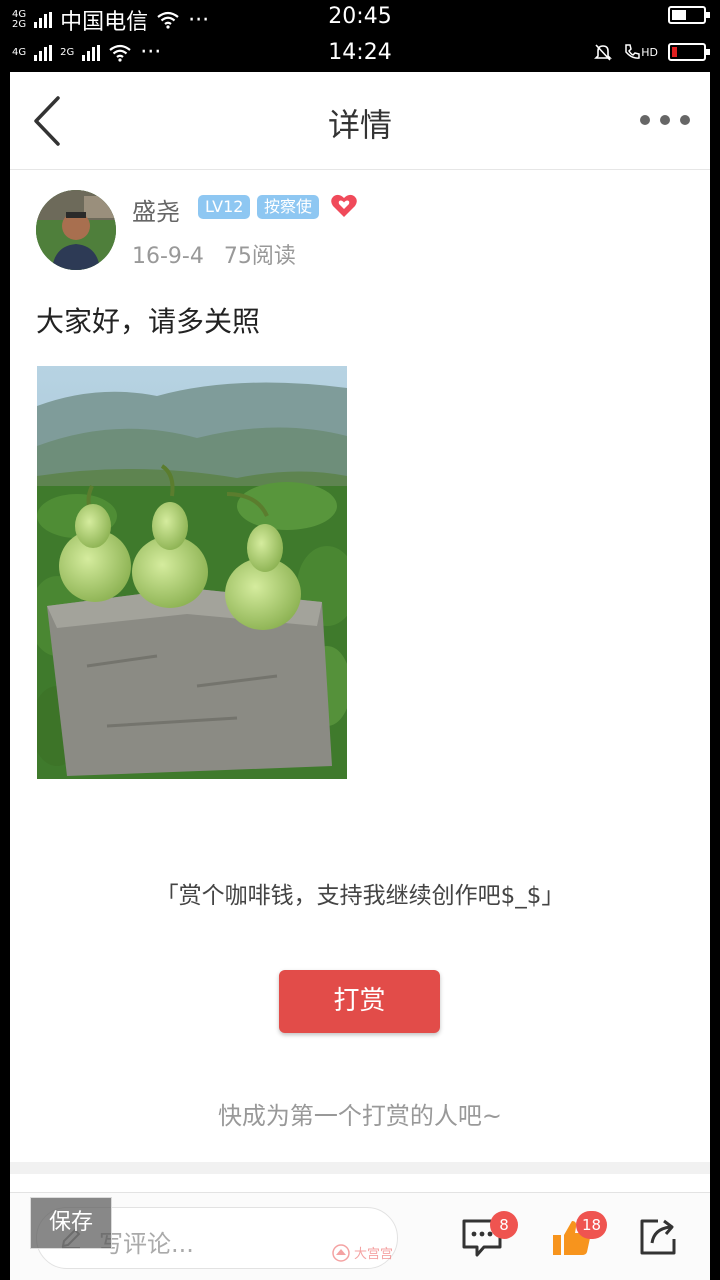  What do you see at coordinates (504, 1225) in the screenshot?
I see `comment-count-badge: 8` at bounding box center [504, 1225].